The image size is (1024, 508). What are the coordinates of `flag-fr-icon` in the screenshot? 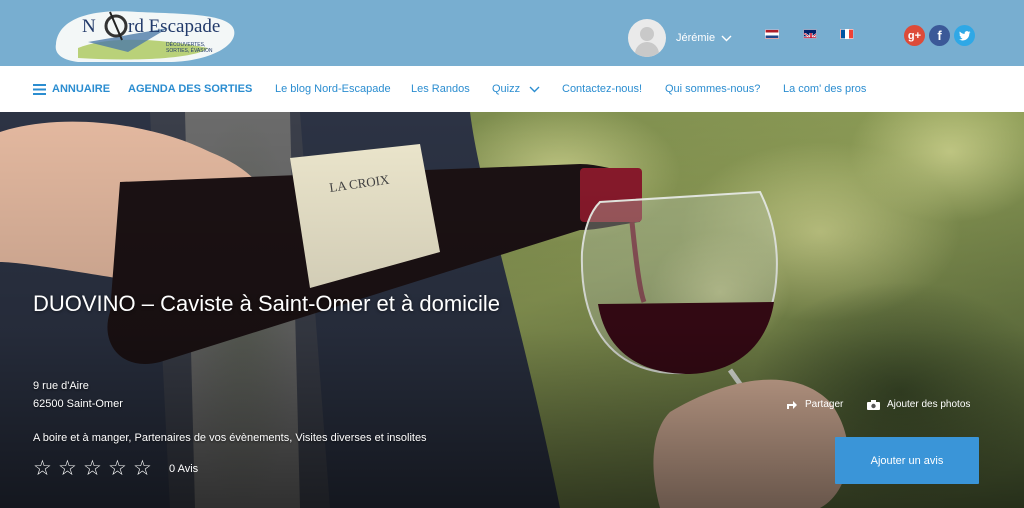 It's located at (847, 34).